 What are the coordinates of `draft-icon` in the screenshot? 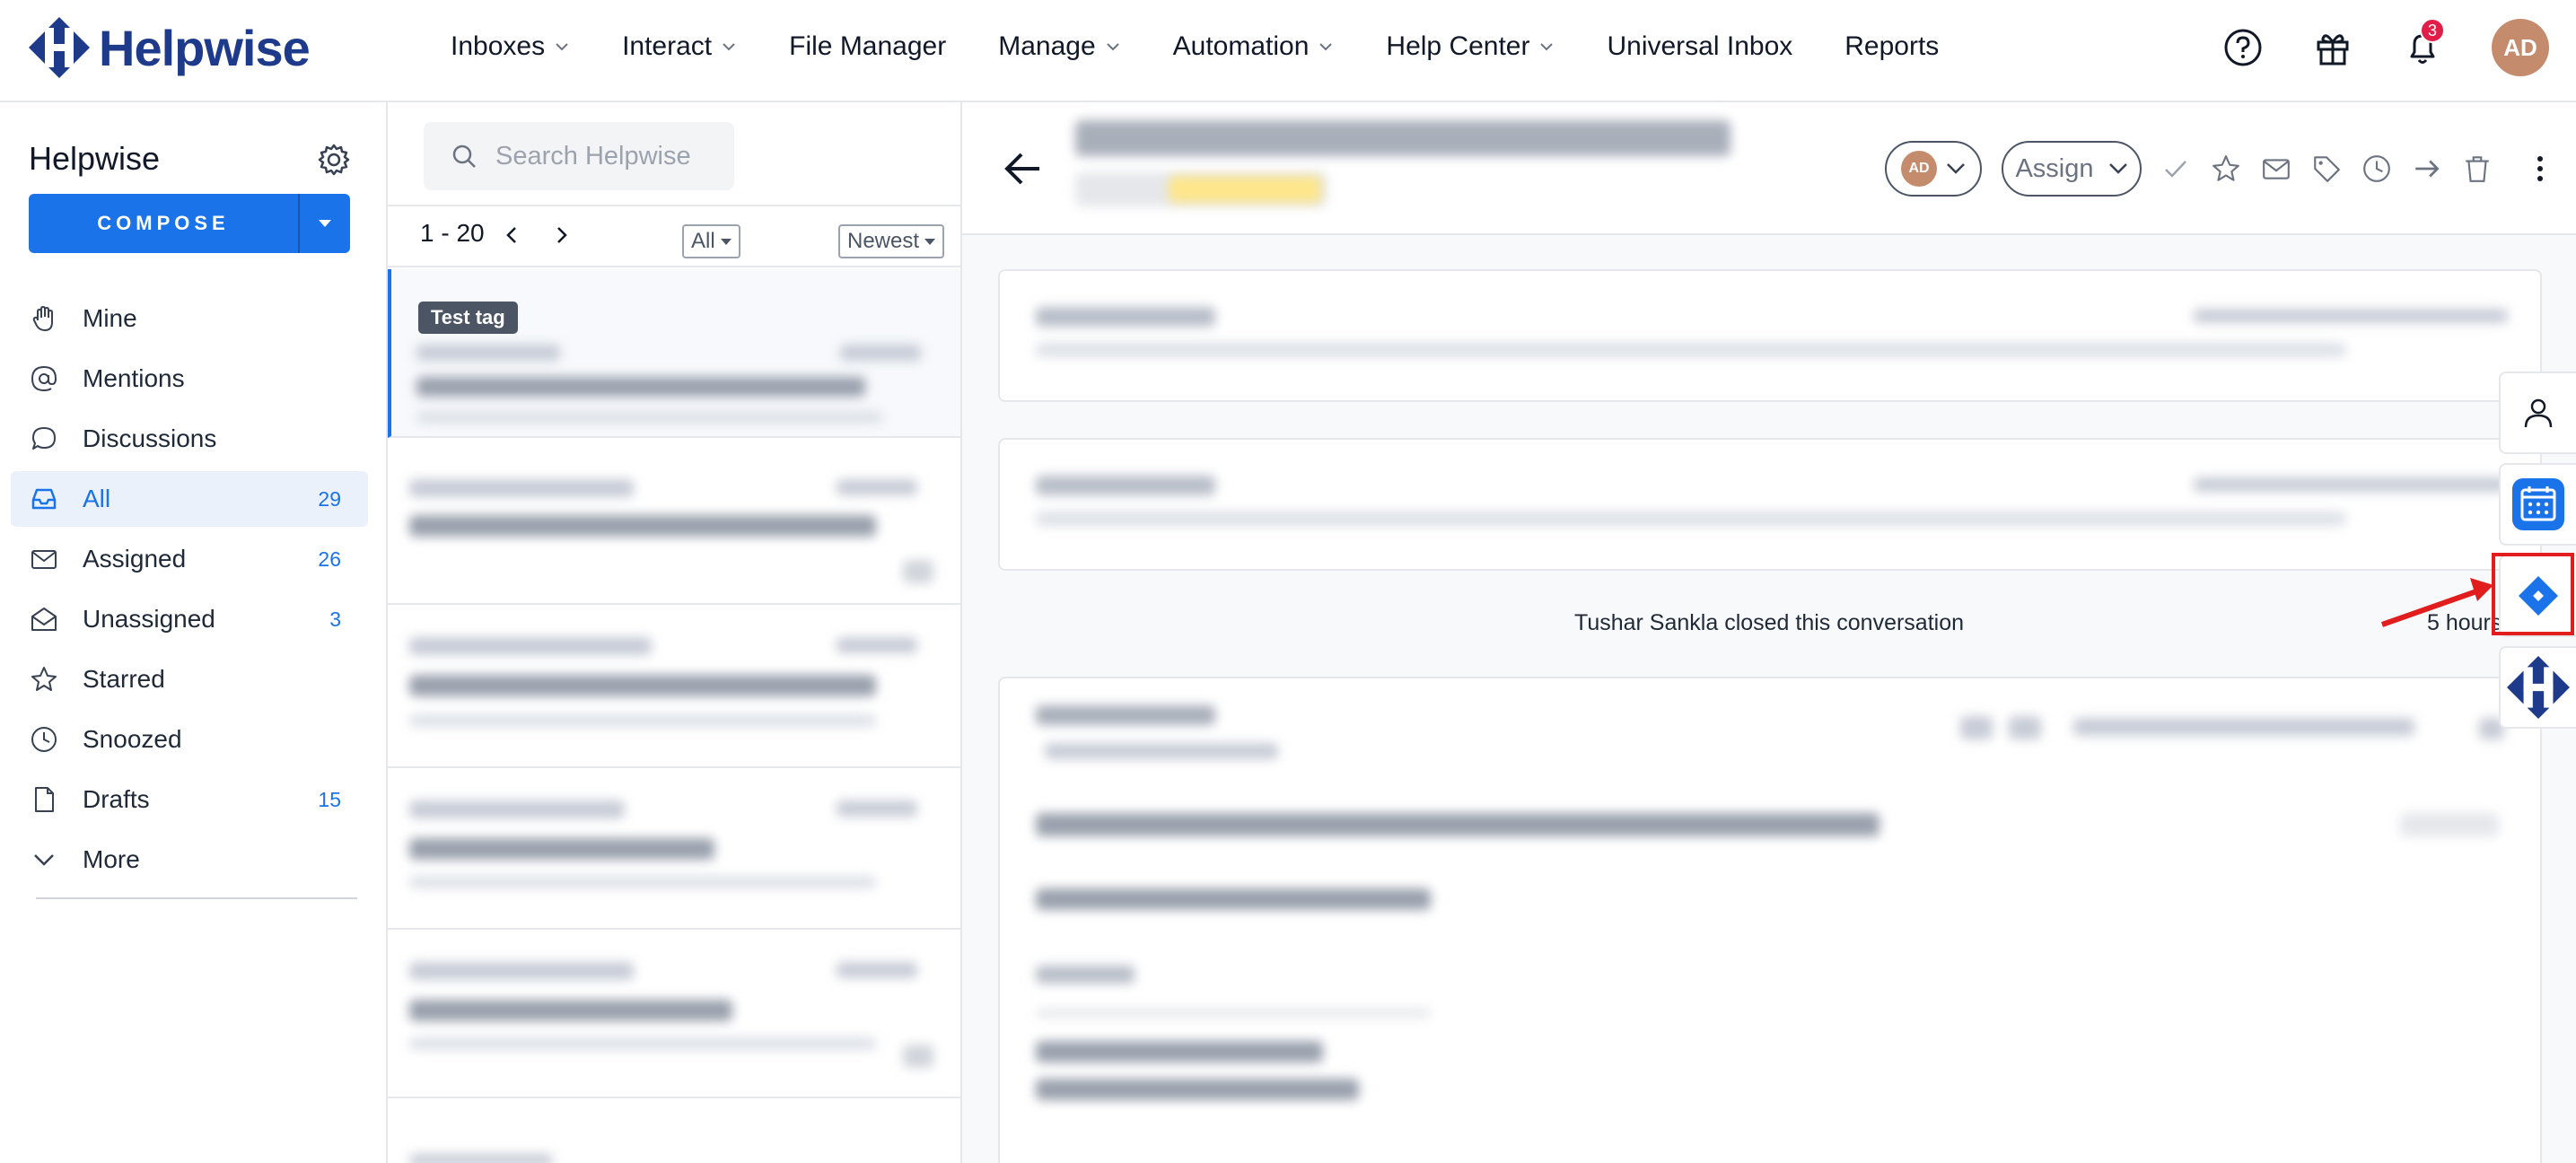 It's located at (44, 799).